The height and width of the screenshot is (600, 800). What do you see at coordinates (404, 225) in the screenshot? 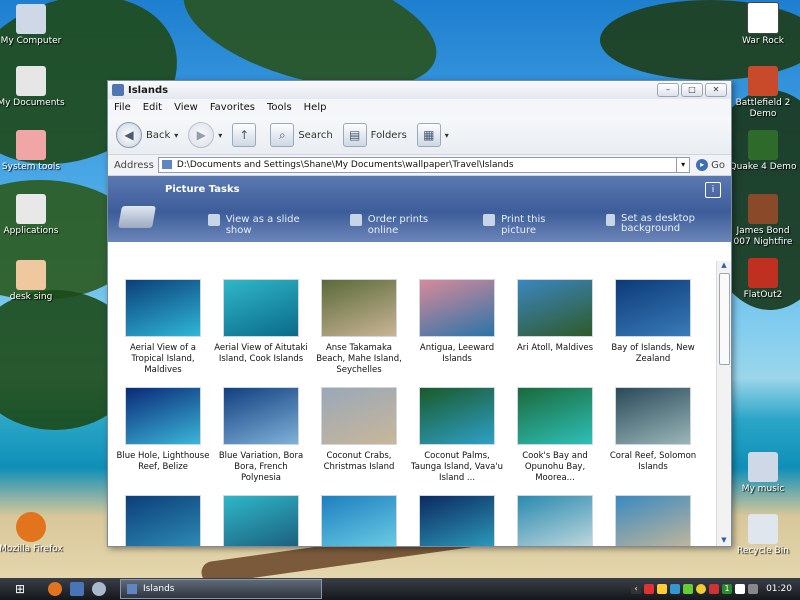
I see `task-order-prints: Order prints online` at bounding box center [404, 225].